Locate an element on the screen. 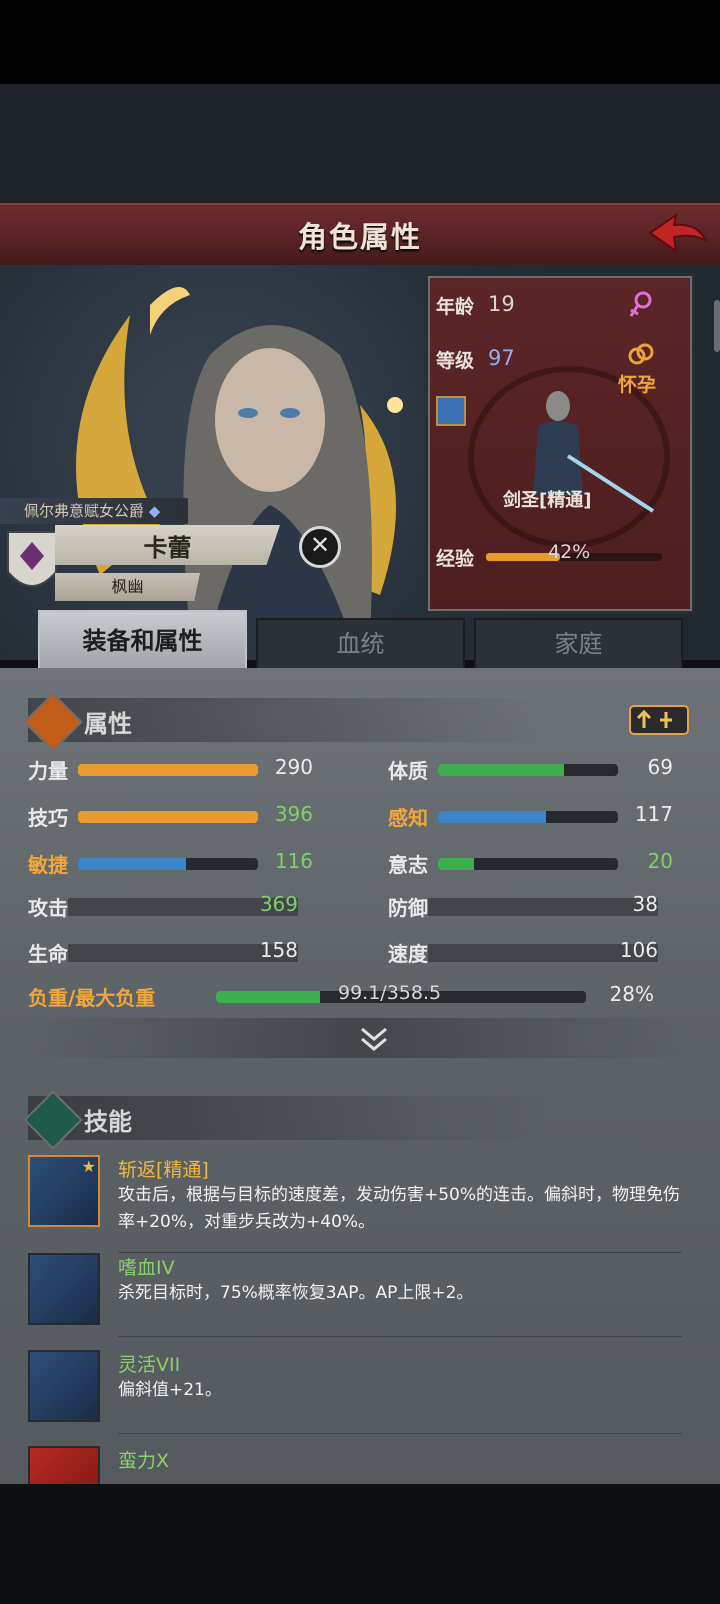  attribute-value: 290 is located at coordinates (293, 767).